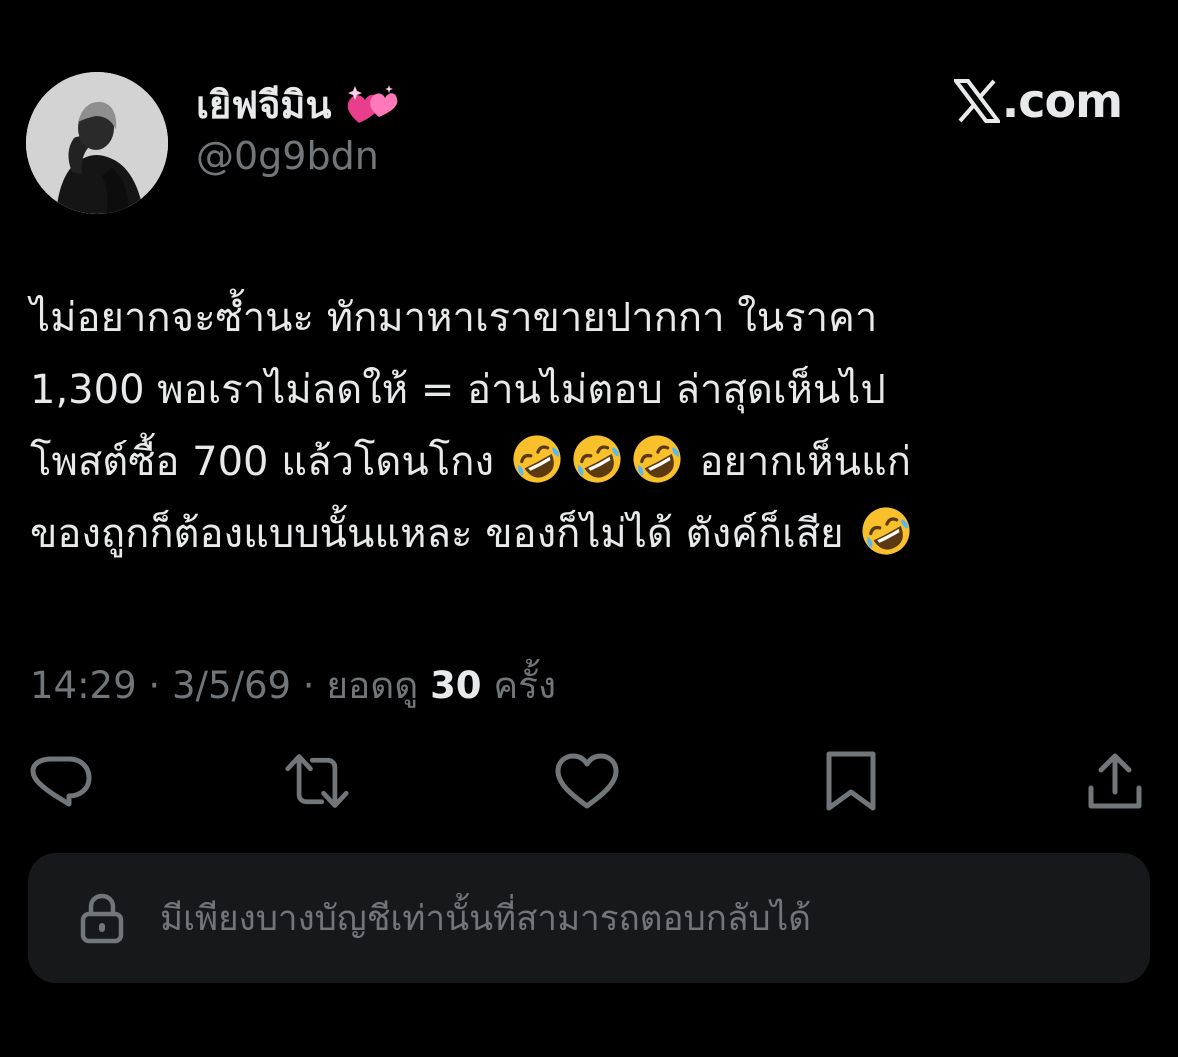  I want to click on lock-icon, so click(102, 918).